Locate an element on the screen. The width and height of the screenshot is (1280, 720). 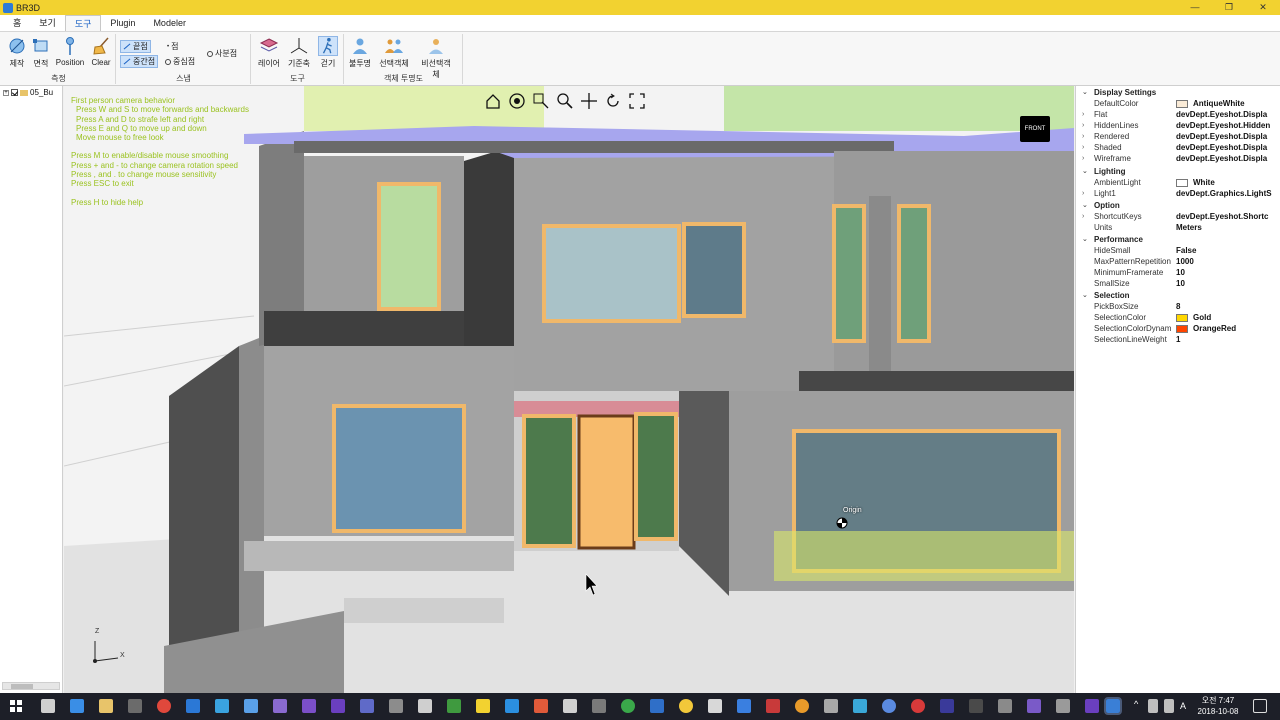
scrollbar-thumb is located at coordinates (22, 686).